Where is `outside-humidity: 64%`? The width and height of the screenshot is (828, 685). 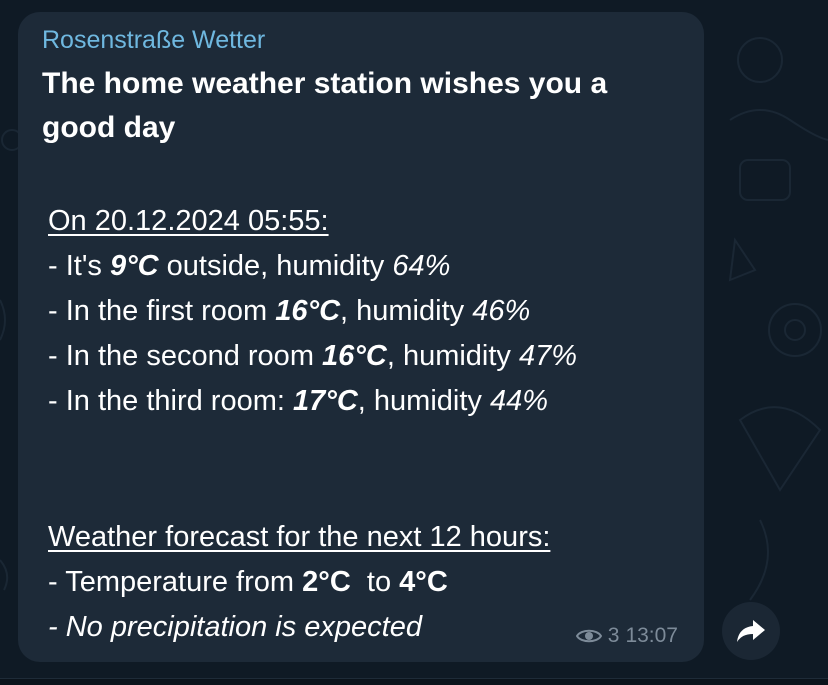
outside-humidity: 64% is located at coordinates (421, 266).